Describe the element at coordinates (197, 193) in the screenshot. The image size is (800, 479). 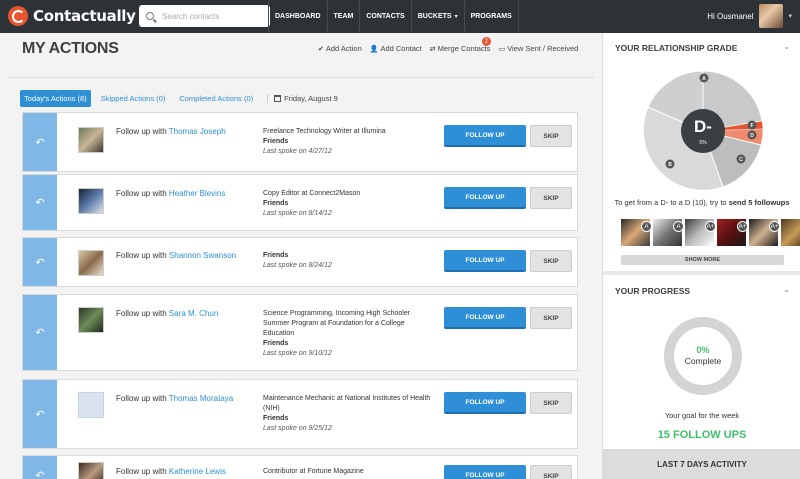
I see `contact-name-link: Heather Blevins` at that location.